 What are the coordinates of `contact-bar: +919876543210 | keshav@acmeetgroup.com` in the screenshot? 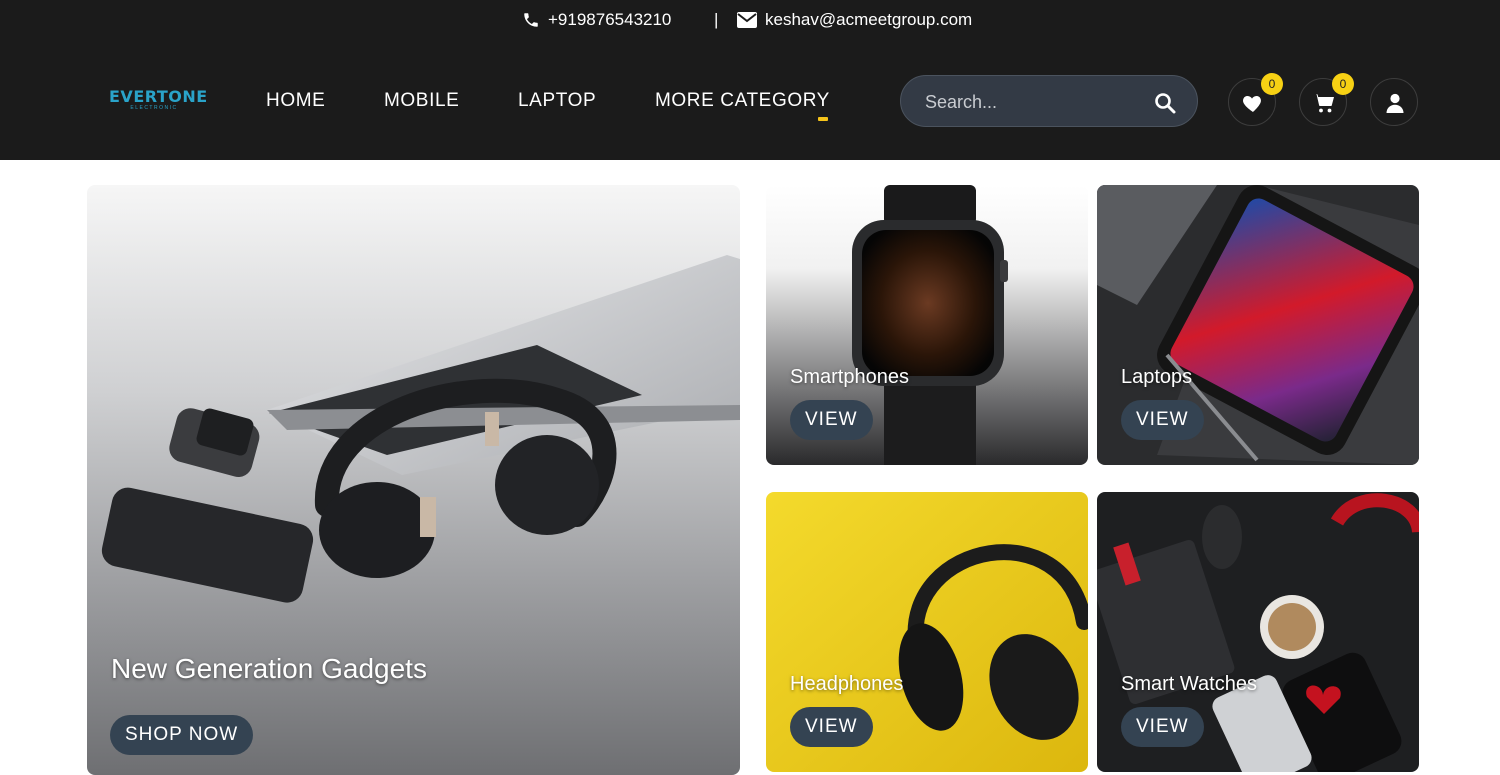 It's located at (750, 21).